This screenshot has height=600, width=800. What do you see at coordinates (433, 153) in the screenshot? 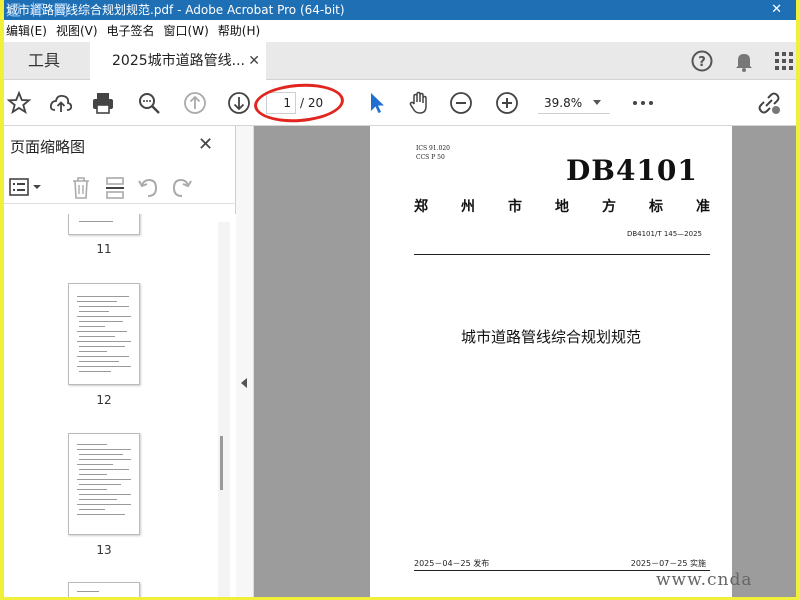
I see `ics-code: ICS 91.020 CCS P 50` at bounding box center [433, 153].